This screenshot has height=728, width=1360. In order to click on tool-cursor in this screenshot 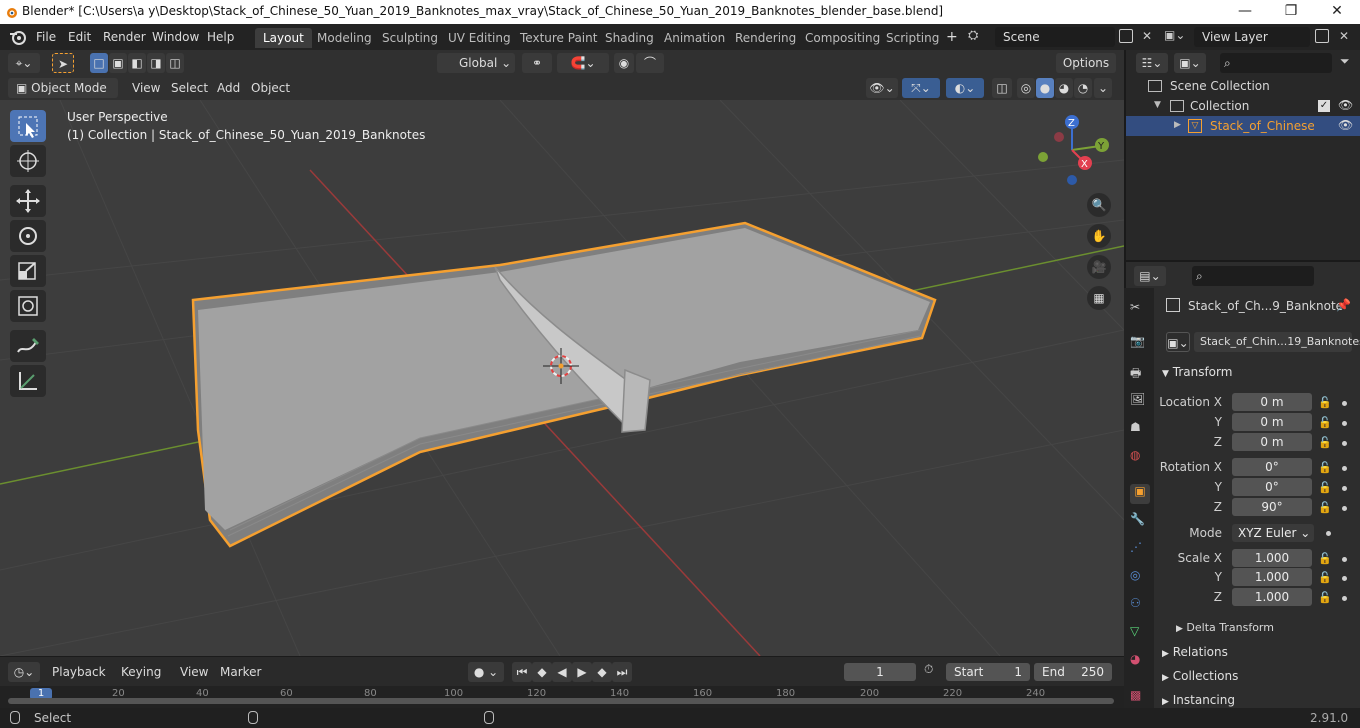, I will do `click(28, 161)`.